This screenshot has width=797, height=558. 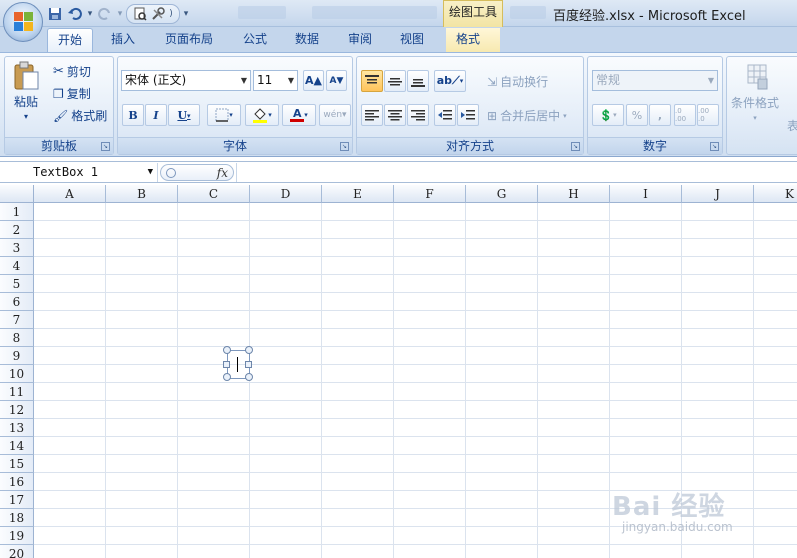 I want to click on number-launcher-icon: ↘, so click(x=714, y=146).